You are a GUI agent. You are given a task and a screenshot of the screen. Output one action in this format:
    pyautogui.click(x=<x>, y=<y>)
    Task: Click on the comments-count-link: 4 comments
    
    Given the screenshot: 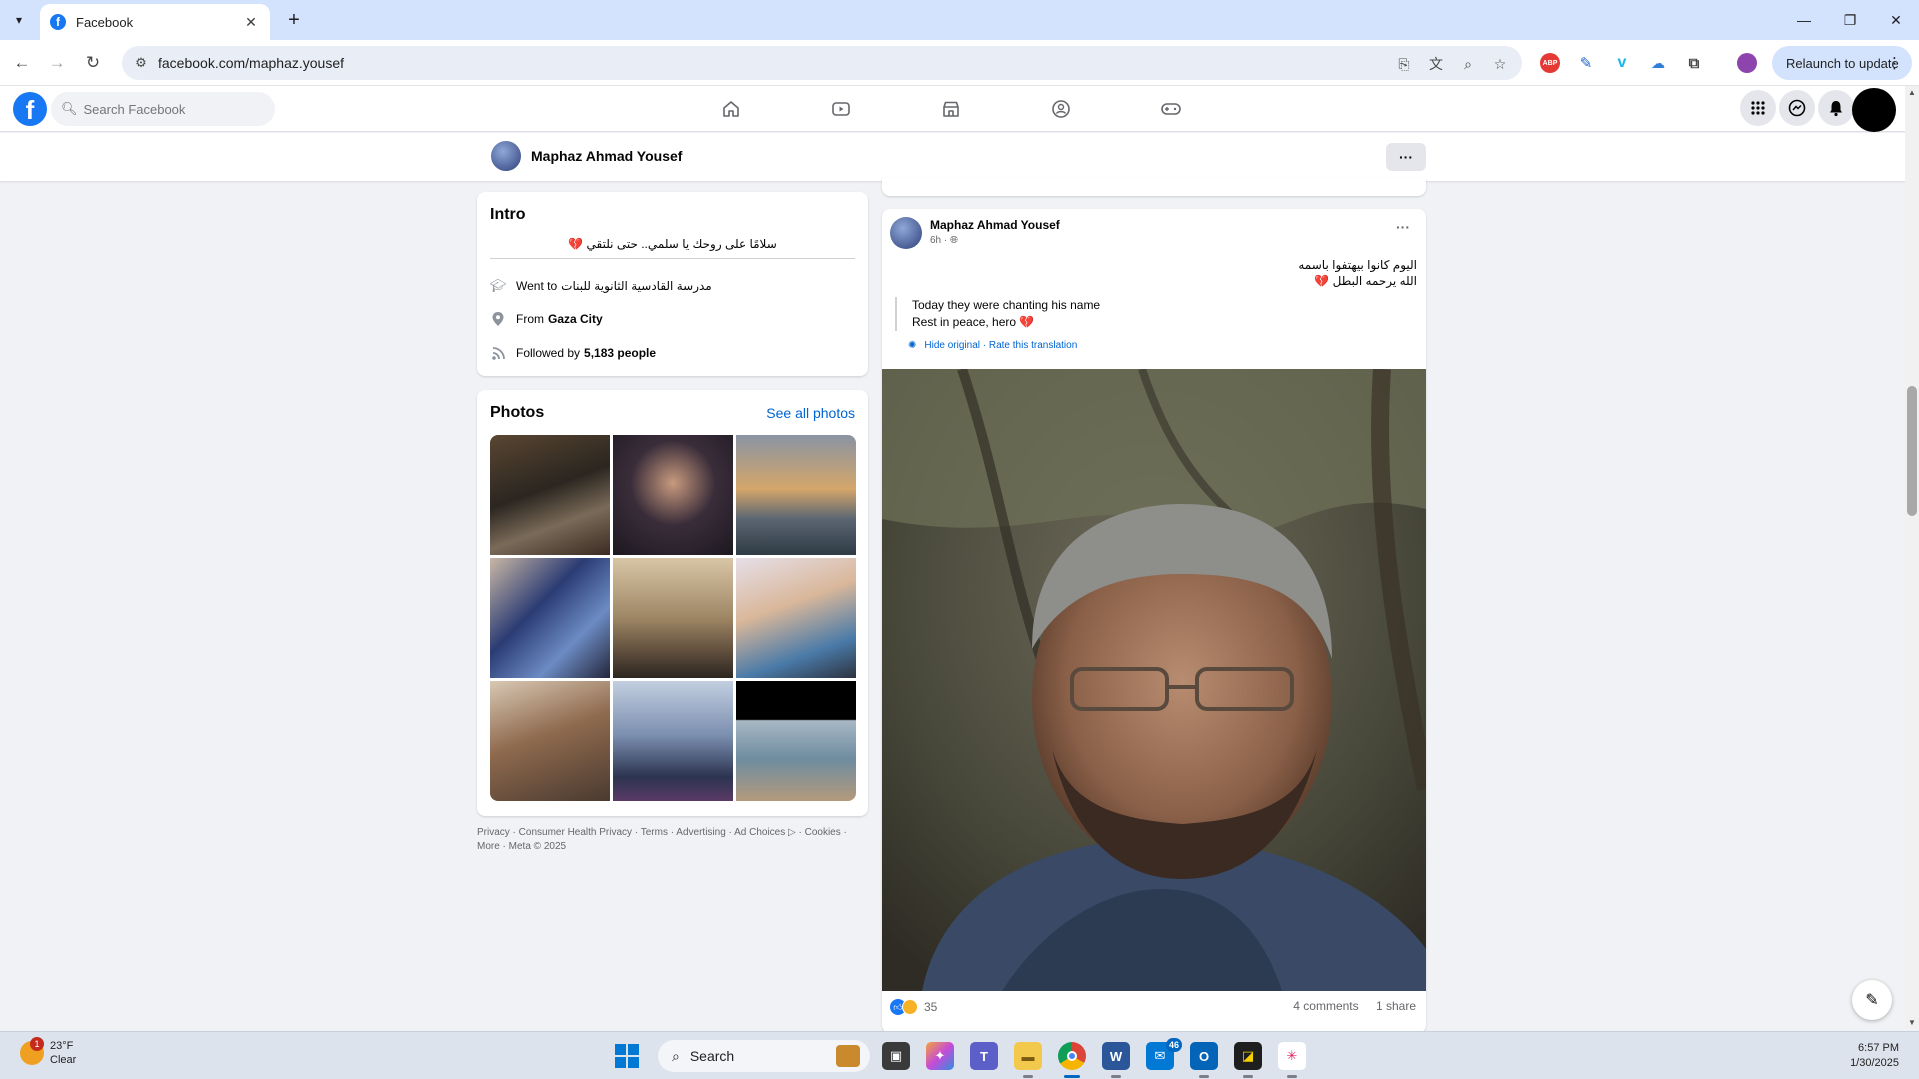 What is the action you would take?
    pyautogui.click(x=1325, y=1006)
    